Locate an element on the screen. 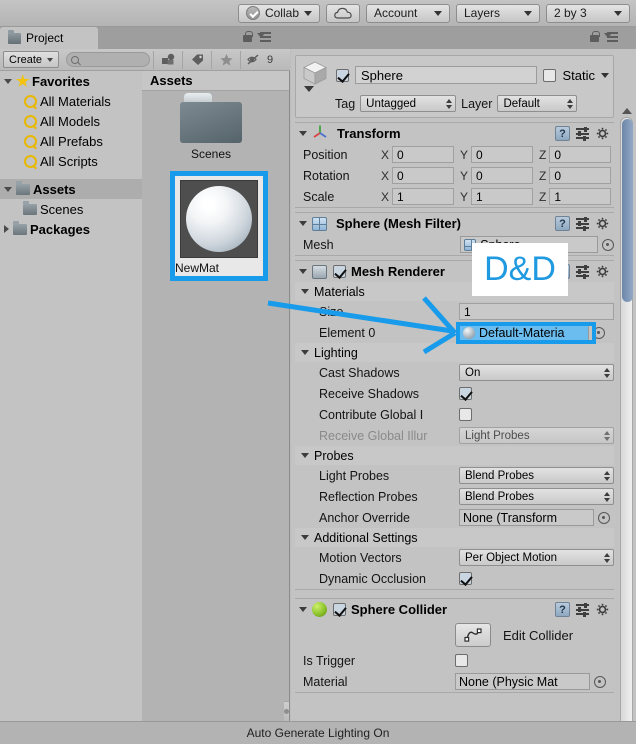  rotation-z-field: 0 is located at coordinates (580, 175).